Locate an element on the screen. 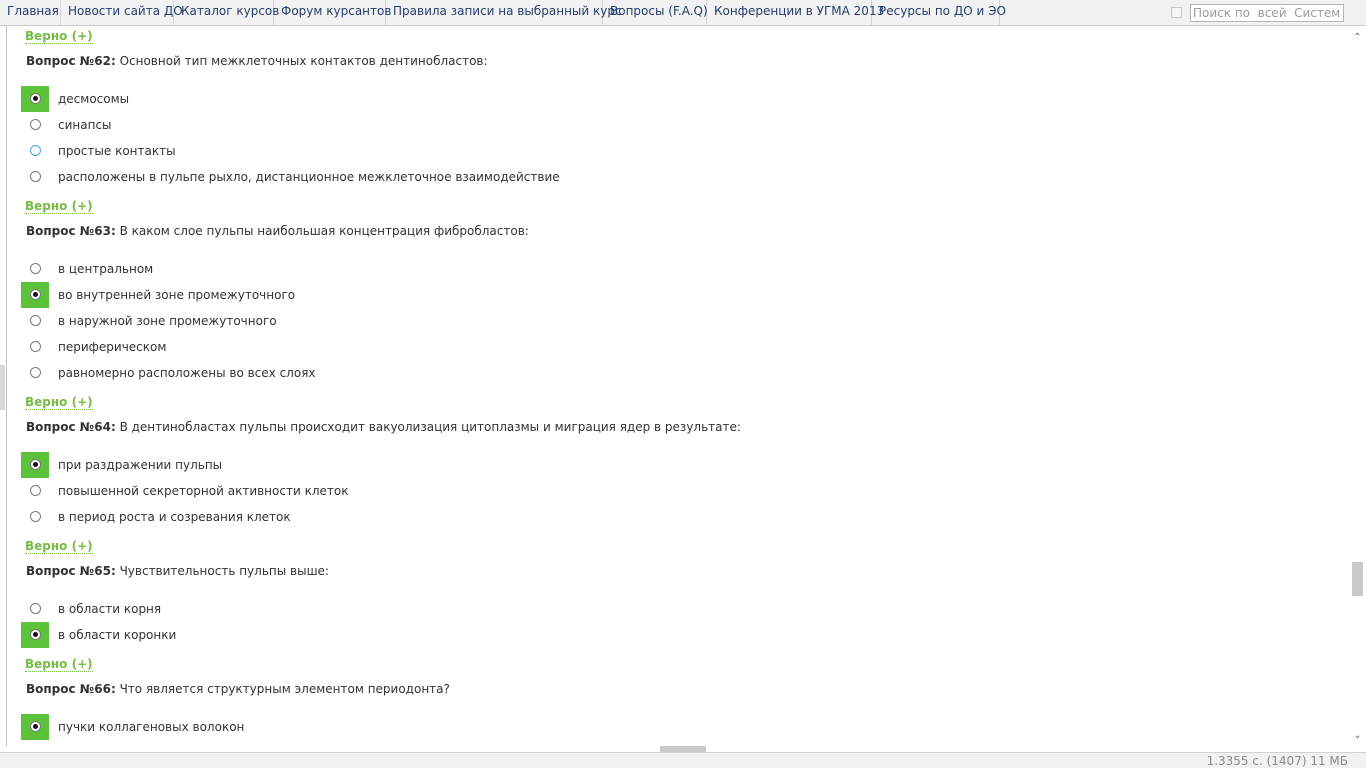  answer-option-label: равномерно расположены во всех слоях is located at coordinates (187, 373).